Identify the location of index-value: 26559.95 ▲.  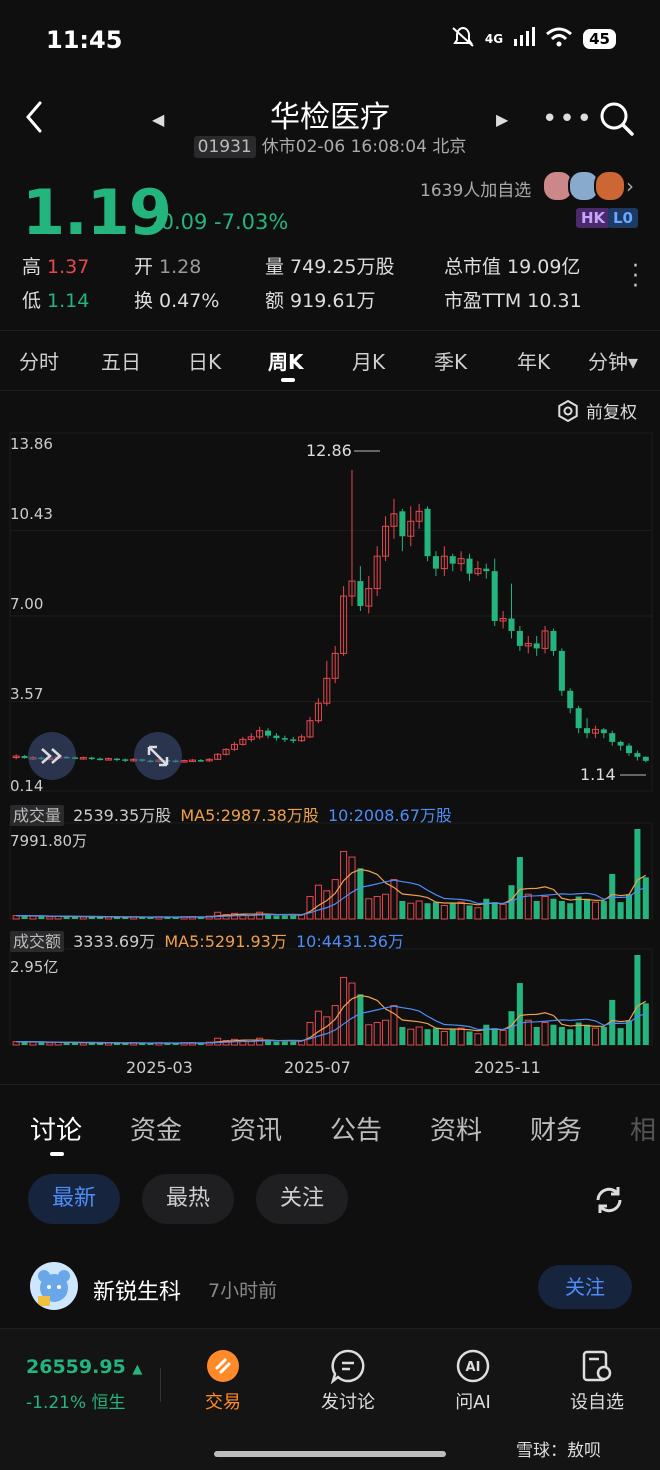
(84, 1367).